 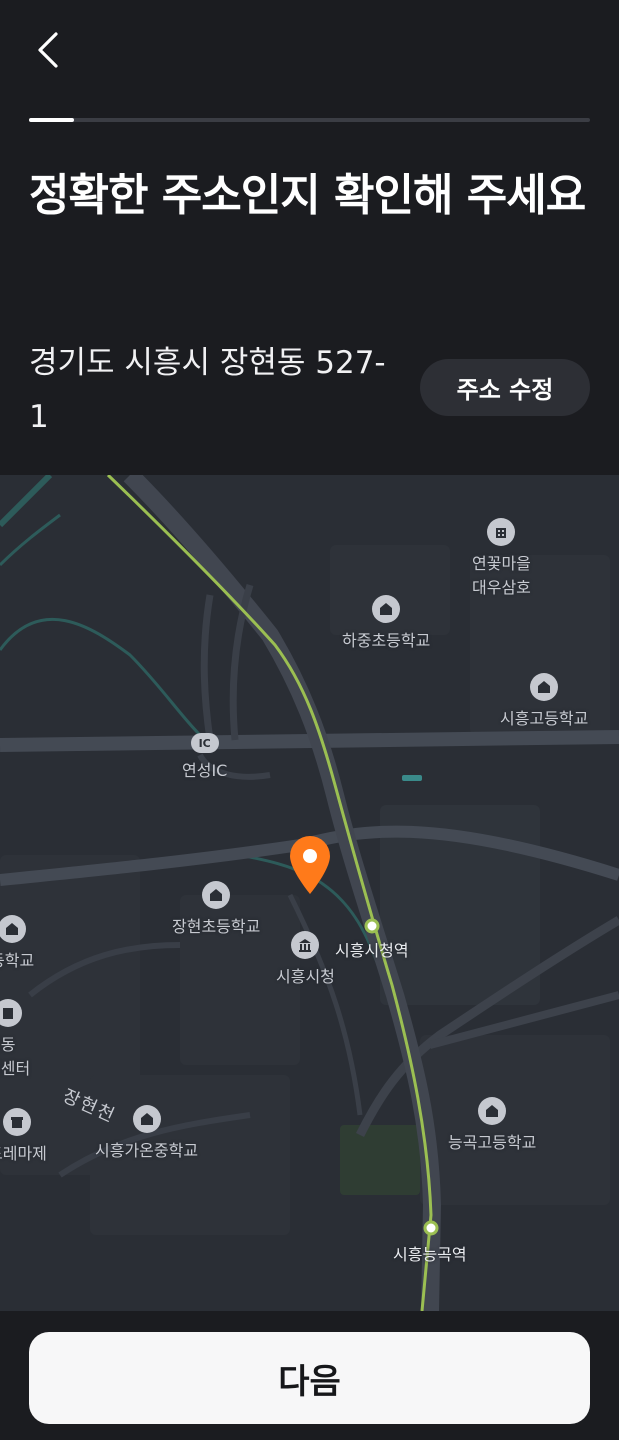 What do you see at coordinates (51, 120) in the screenshot?
I see `progress-fill` at bounding box center [51, 120].